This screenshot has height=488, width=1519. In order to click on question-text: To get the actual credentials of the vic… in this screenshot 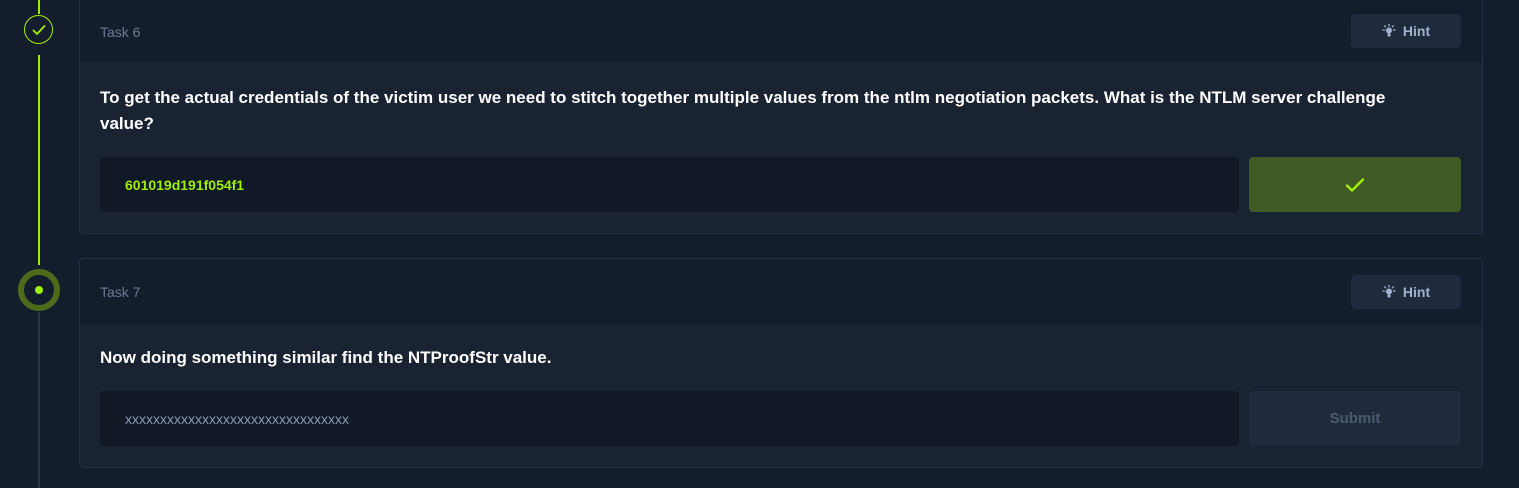, I will do `click(743, 110)`.